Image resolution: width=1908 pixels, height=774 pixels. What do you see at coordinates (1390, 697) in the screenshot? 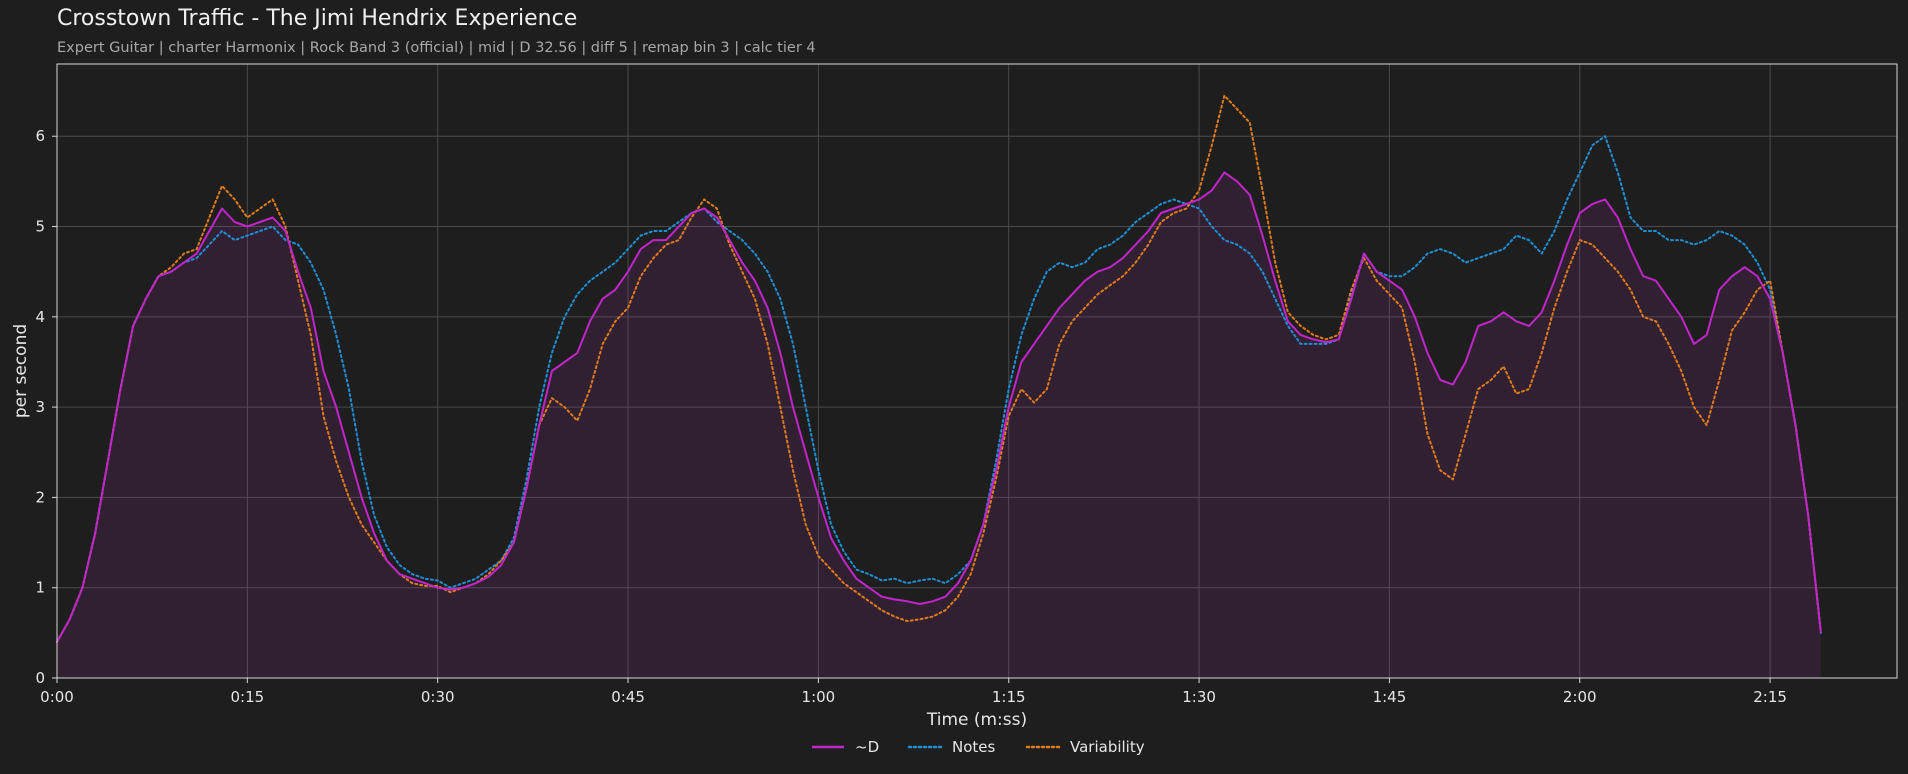
I see `x-tick-label: 1:45` at bounding box center [1390, 697].